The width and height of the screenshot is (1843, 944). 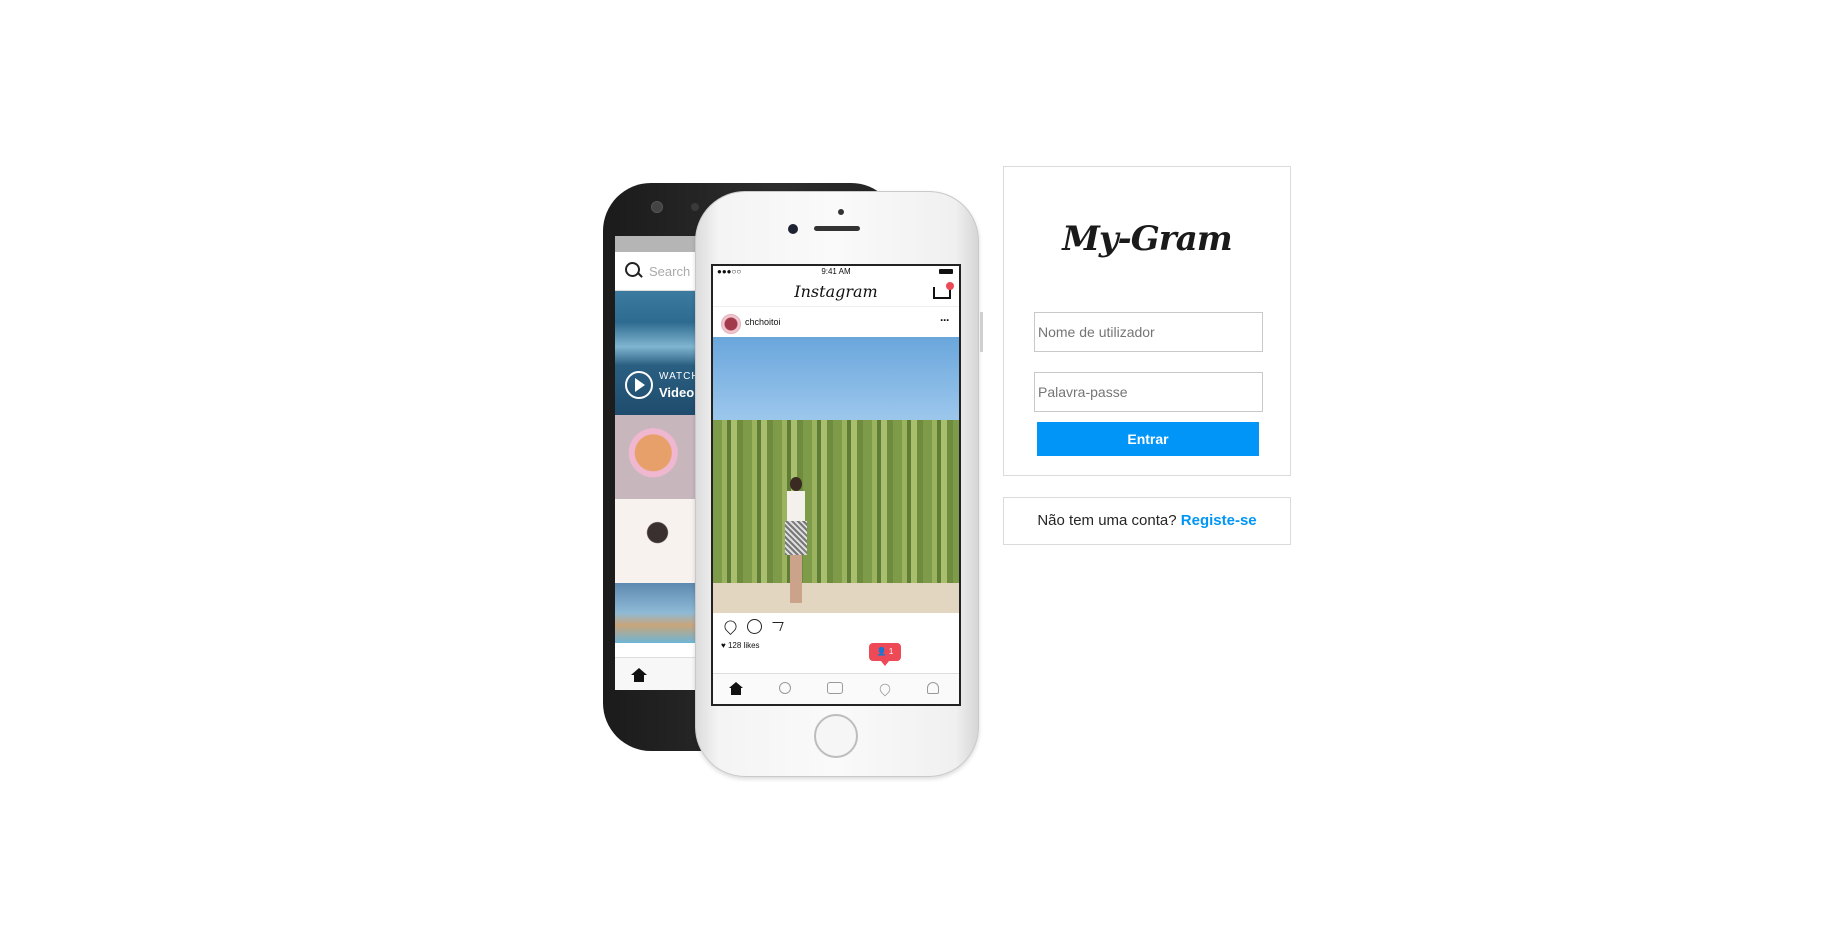 What do you see at coordinates (670, 271) in the screenshot?
I see `search-placeholder: Search` at bounding box center [670, 271].